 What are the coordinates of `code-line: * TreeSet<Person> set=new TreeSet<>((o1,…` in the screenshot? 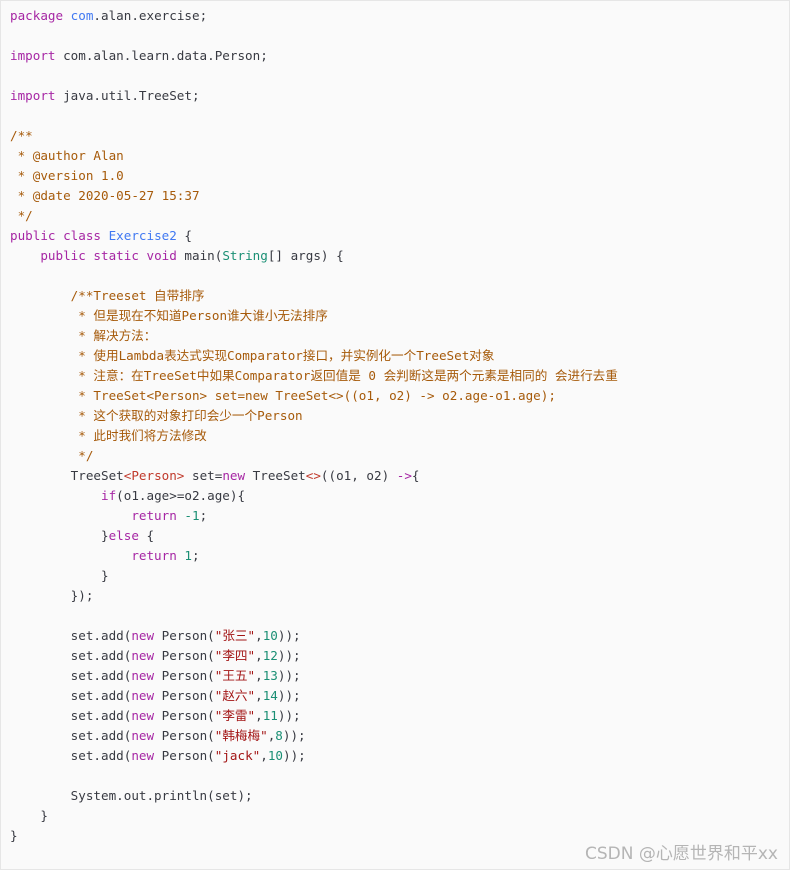 It's located at (314, 396).